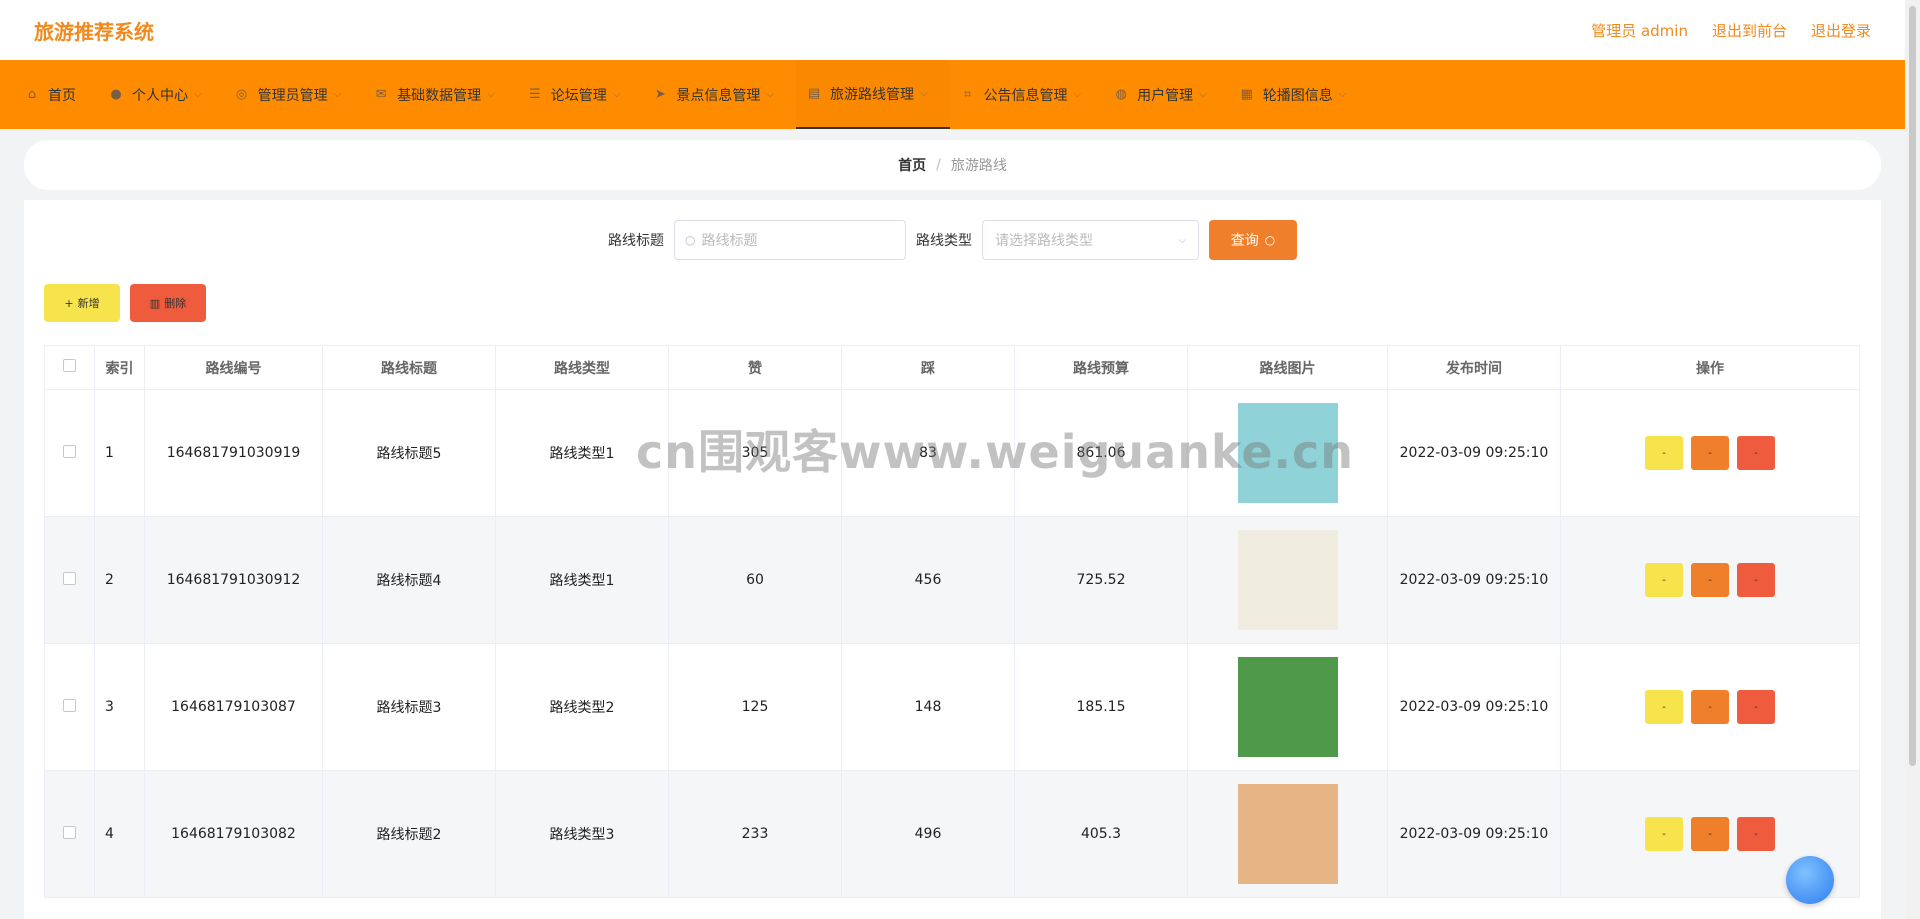 The image size is (1920, 919). I want to click on breadcrumb-home: 首页, so click(912, 165).